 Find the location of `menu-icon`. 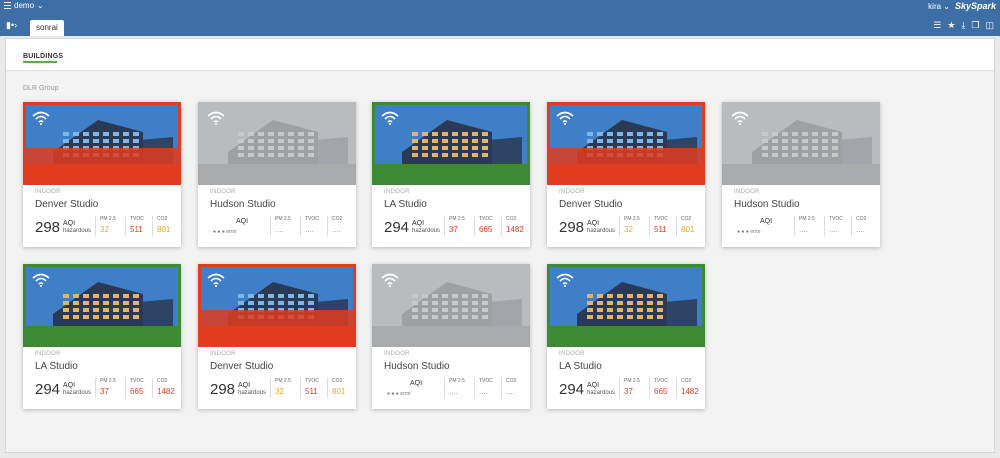

menu-icon is located at coordinates (7, 5).